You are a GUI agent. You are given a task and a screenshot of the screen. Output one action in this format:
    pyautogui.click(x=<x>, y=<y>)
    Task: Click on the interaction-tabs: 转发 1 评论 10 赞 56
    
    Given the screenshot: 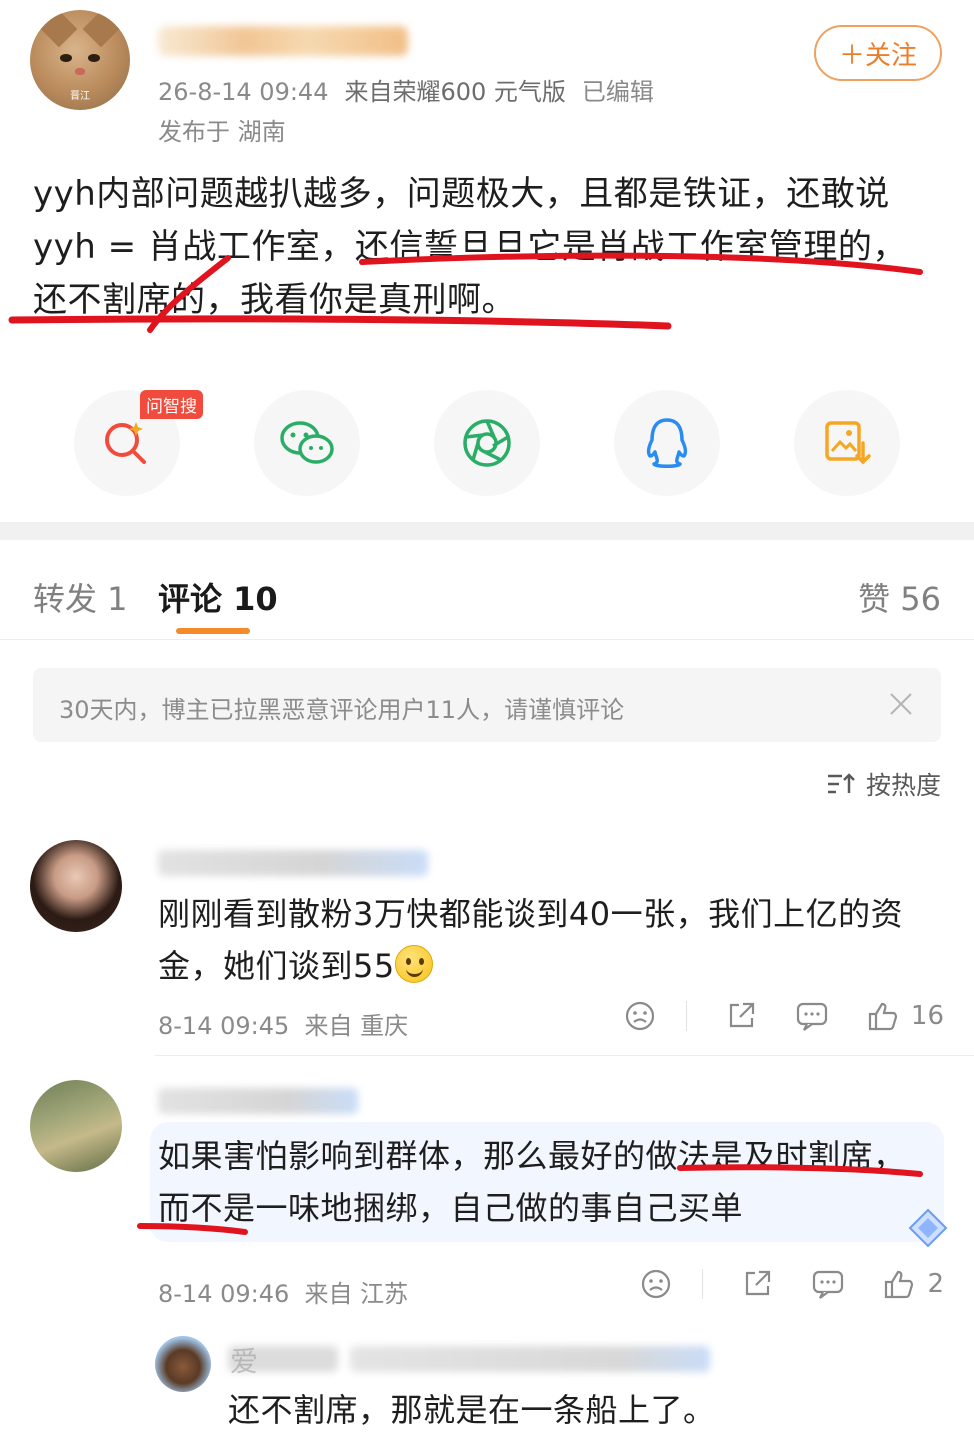 What is the action you would take?
    pyautogui.click(x=487, y=590)
    